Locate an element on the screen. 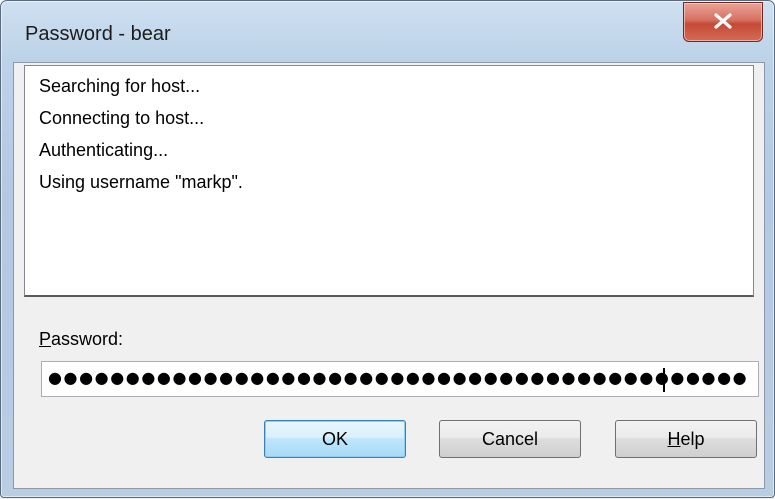 Image resolution: width=775 pixels, height=499 pixels. window-title: Password - bear is located at coordinates (98, 34).